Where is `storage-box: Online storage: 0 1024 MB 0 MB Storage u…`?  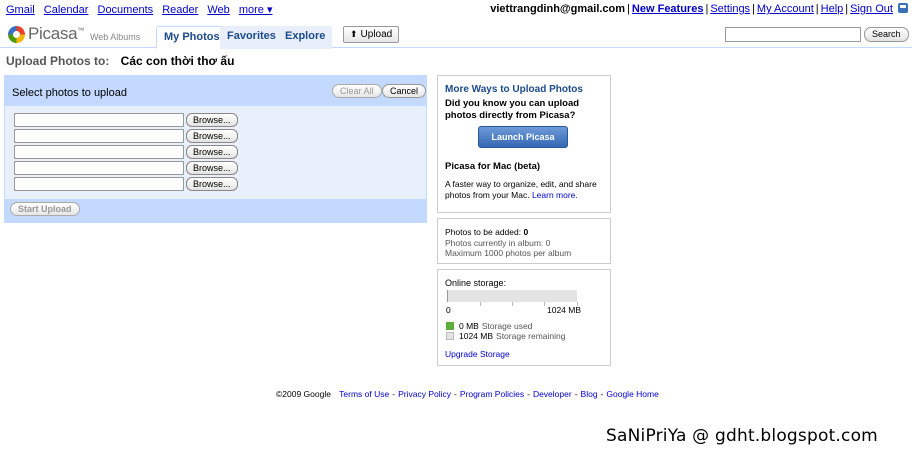
storage-box: Online storage: 0 1024 MB 0 MB Storage u… is located at coordinates (524, 317).